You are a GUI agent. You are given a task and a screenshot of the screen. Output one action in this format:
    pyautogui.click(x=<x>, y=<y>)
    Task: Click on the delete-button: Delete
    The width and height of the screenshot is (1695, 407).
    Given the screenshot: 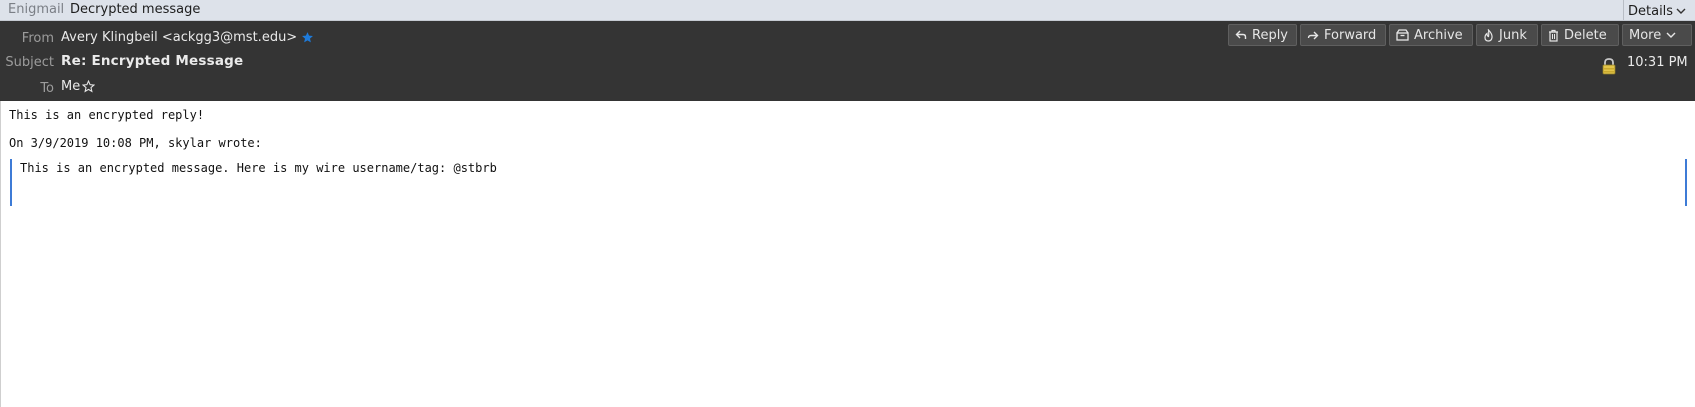 What is the action you would take?
    pyautogui.click(x=1580, y=35)
    